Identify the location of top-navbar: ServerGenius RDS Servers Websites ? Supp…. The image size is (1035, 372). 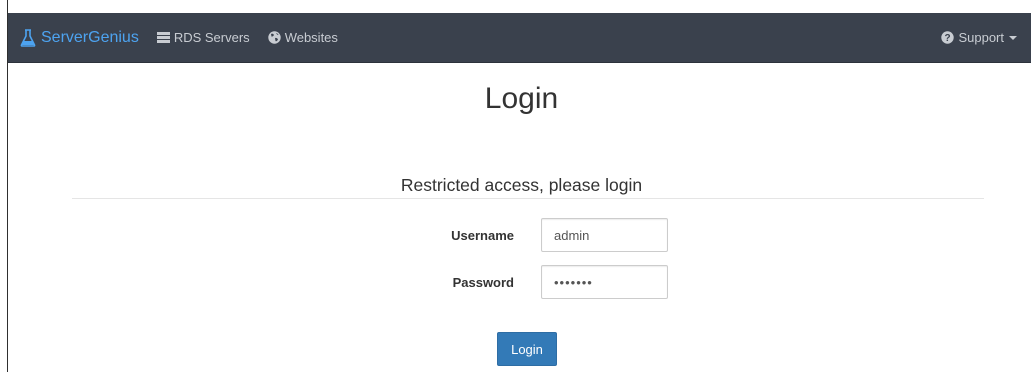
(519, 38).